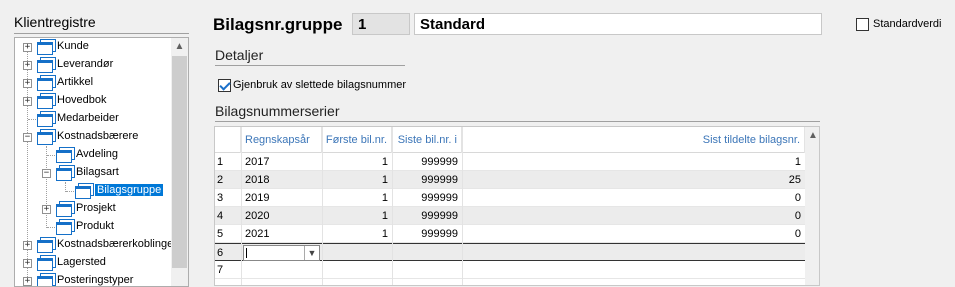  I want to click on scroll-thumb, so click(179, 162).